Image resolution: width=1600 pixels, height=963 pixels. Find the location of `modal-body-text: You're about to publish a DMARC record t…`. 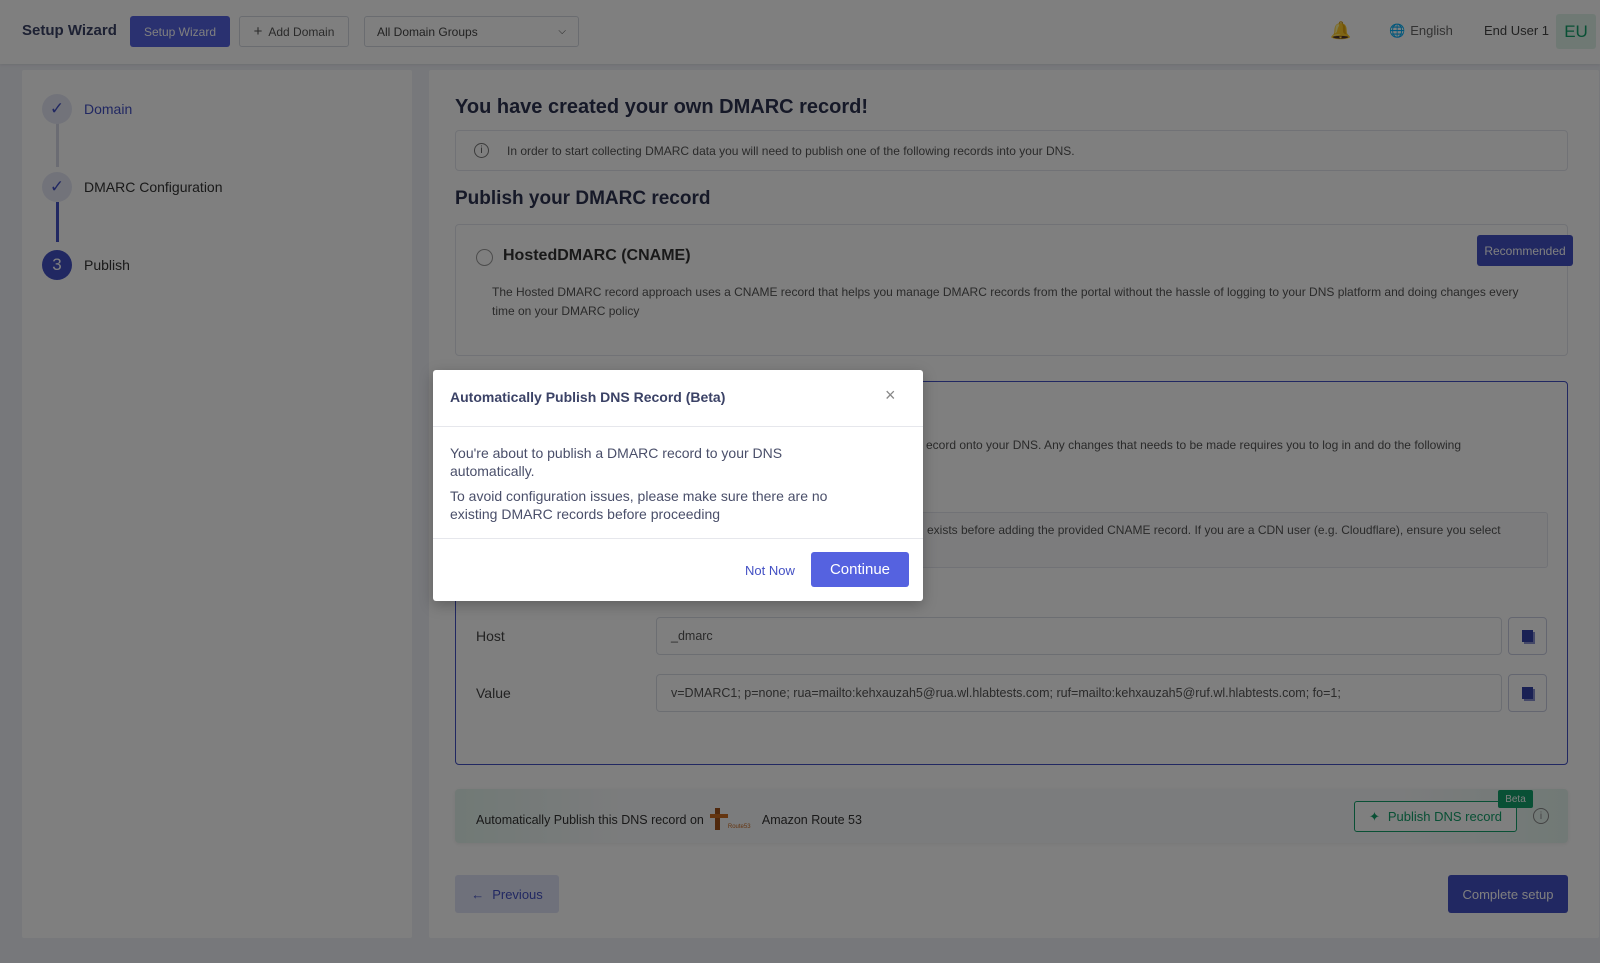

modal-body-text: You're about to publish a DMARC record t… is located at coordinates (616, 462).